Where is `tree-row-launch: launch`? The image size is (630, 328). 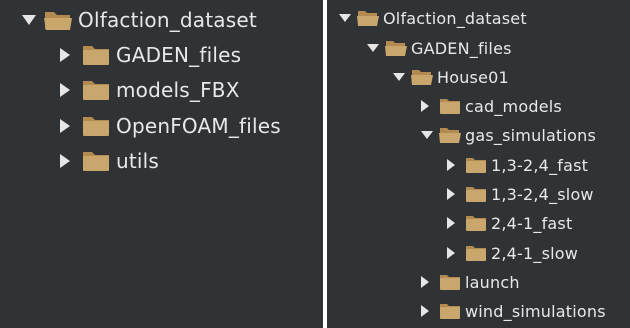
tree-row-launch: launch is located at coordinates (470, 282).